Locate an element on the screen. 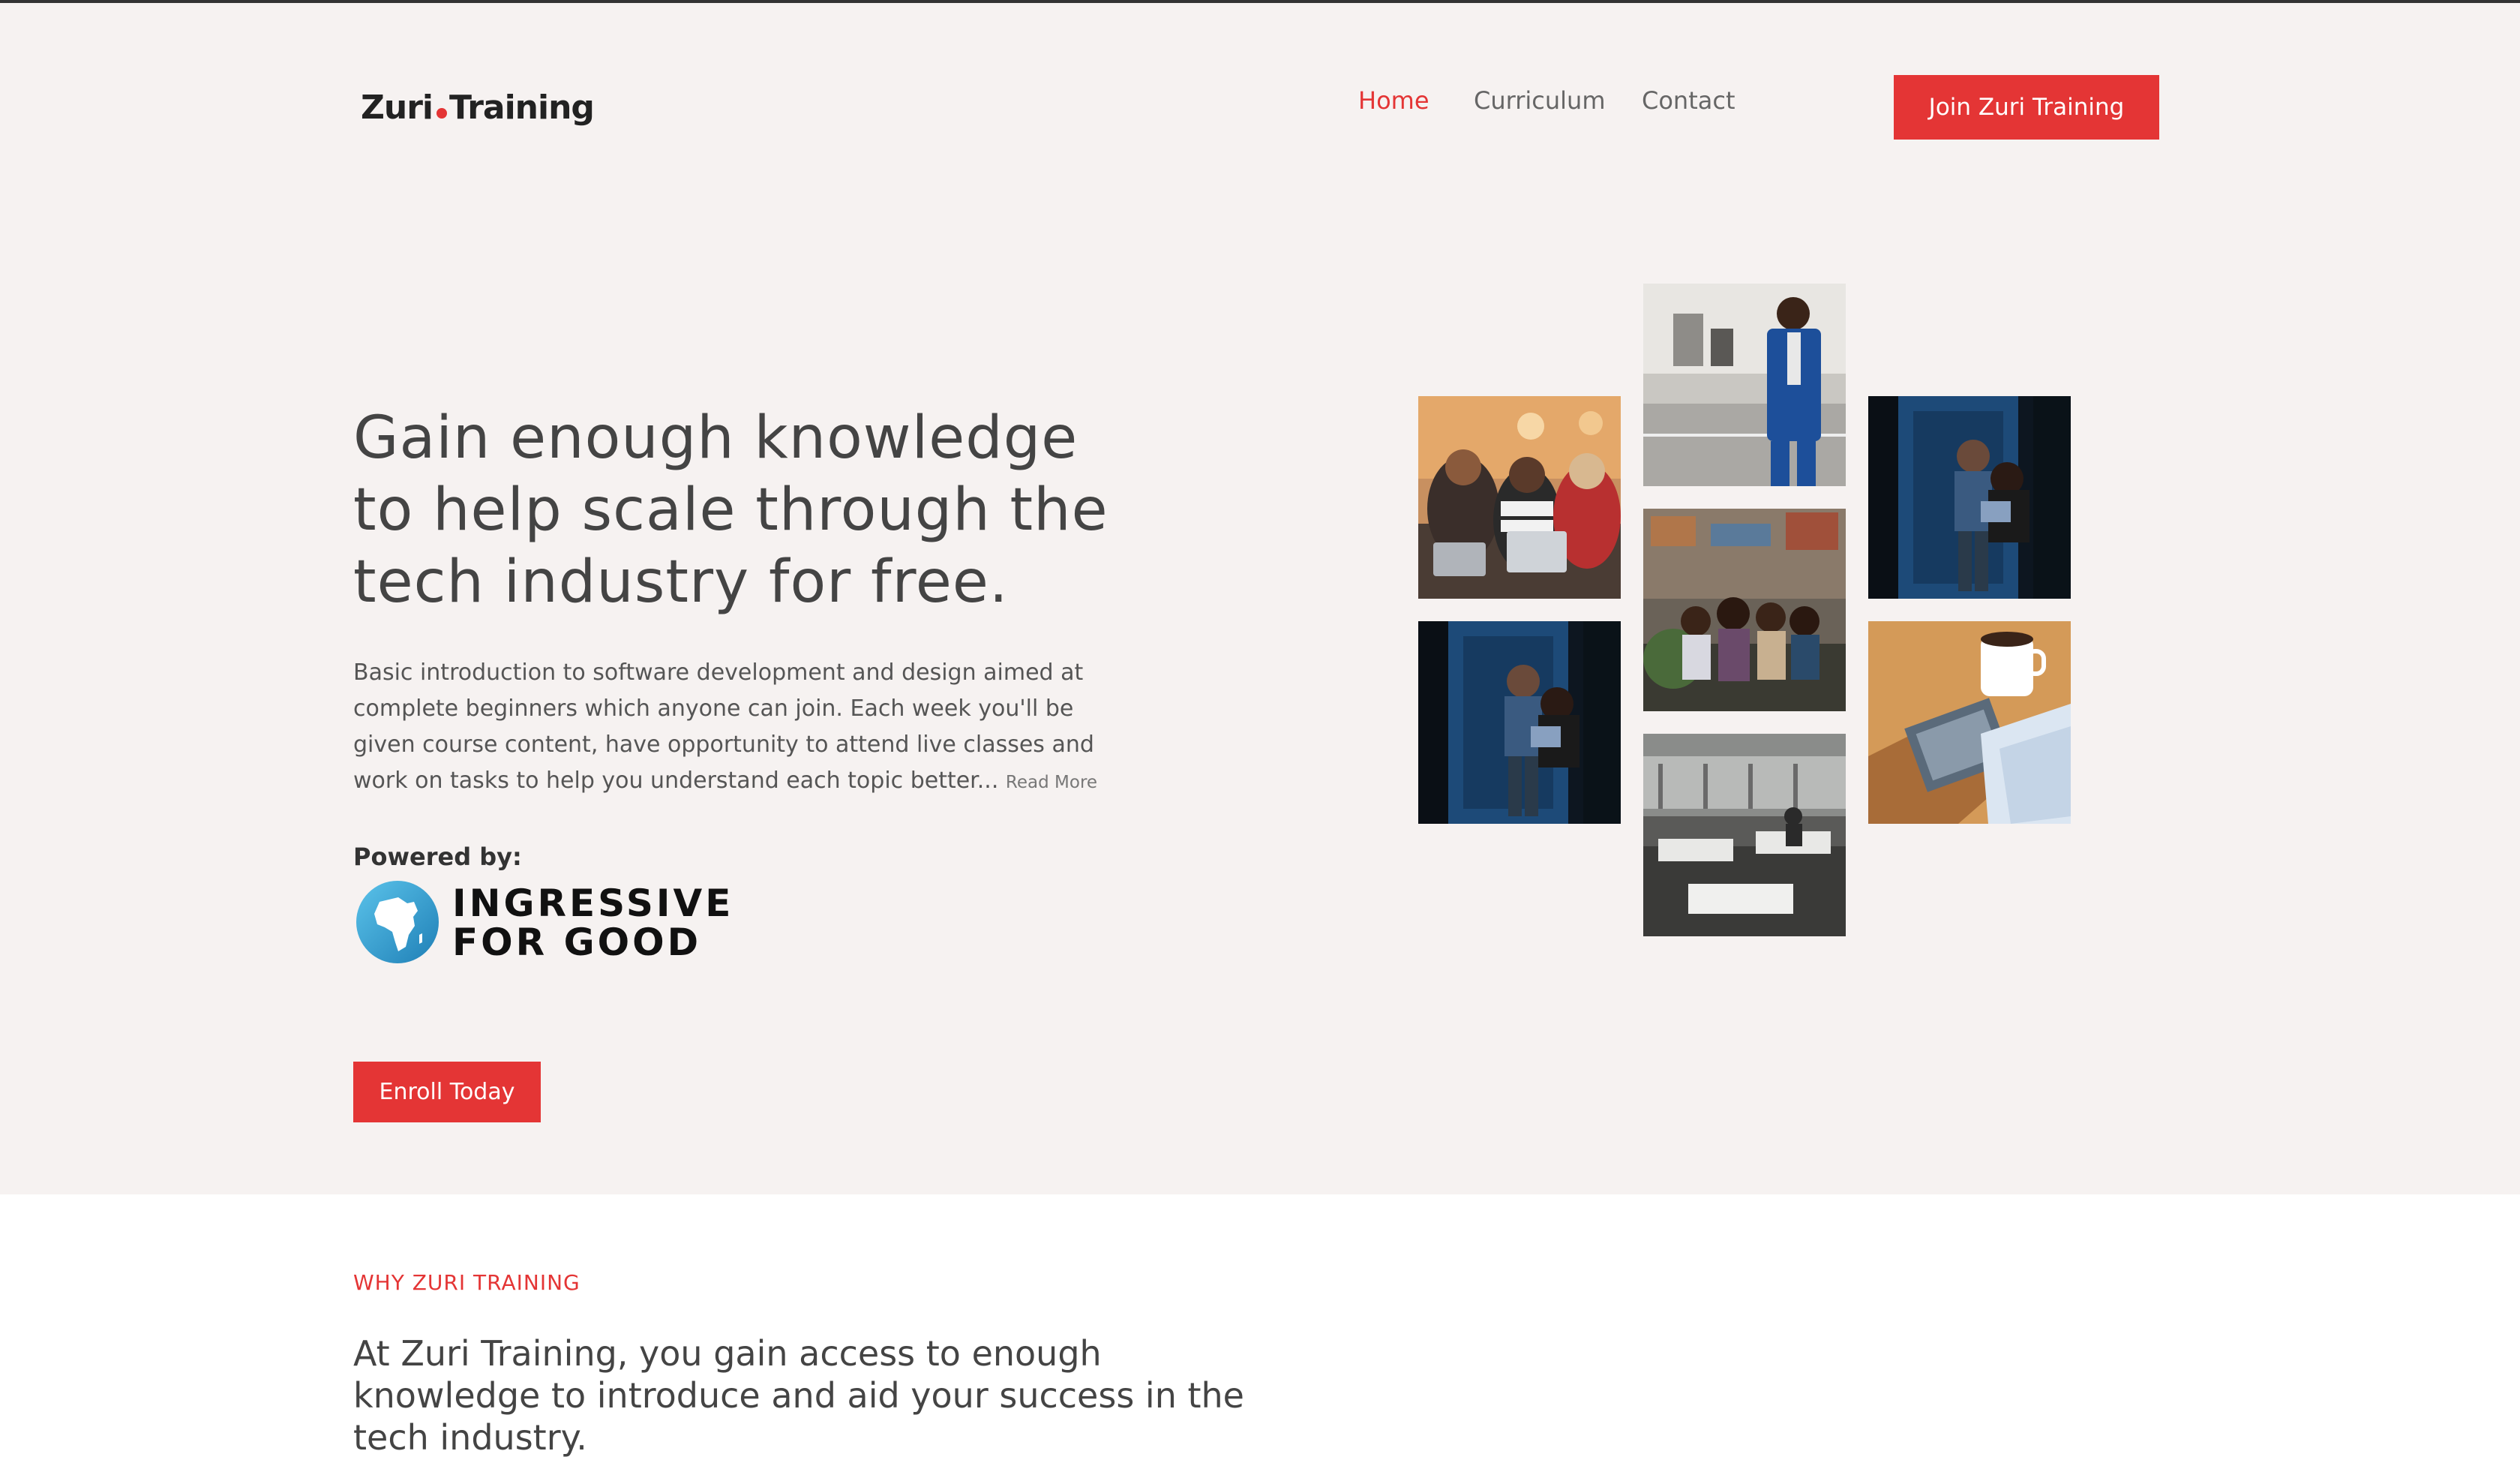 This screenshot has width=2520, height=1460. nav-contact: Contact is located at coordinates (1689, 100).